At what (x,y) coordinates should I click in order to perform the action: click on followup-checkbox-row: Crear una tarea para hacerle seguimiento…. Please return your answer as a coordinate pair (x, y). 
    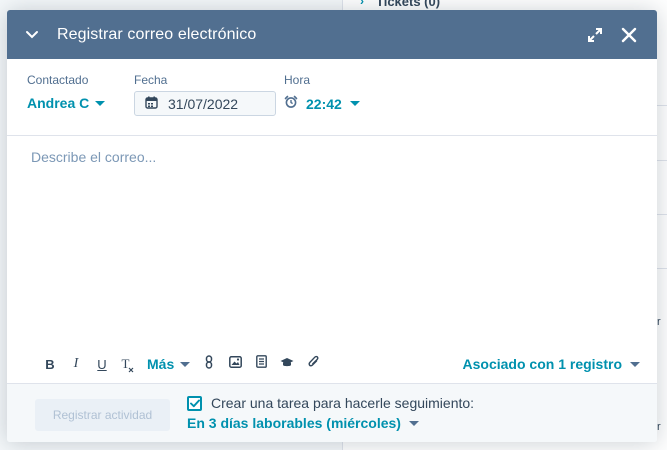
    Looking at the image, I should click on (330, 403).